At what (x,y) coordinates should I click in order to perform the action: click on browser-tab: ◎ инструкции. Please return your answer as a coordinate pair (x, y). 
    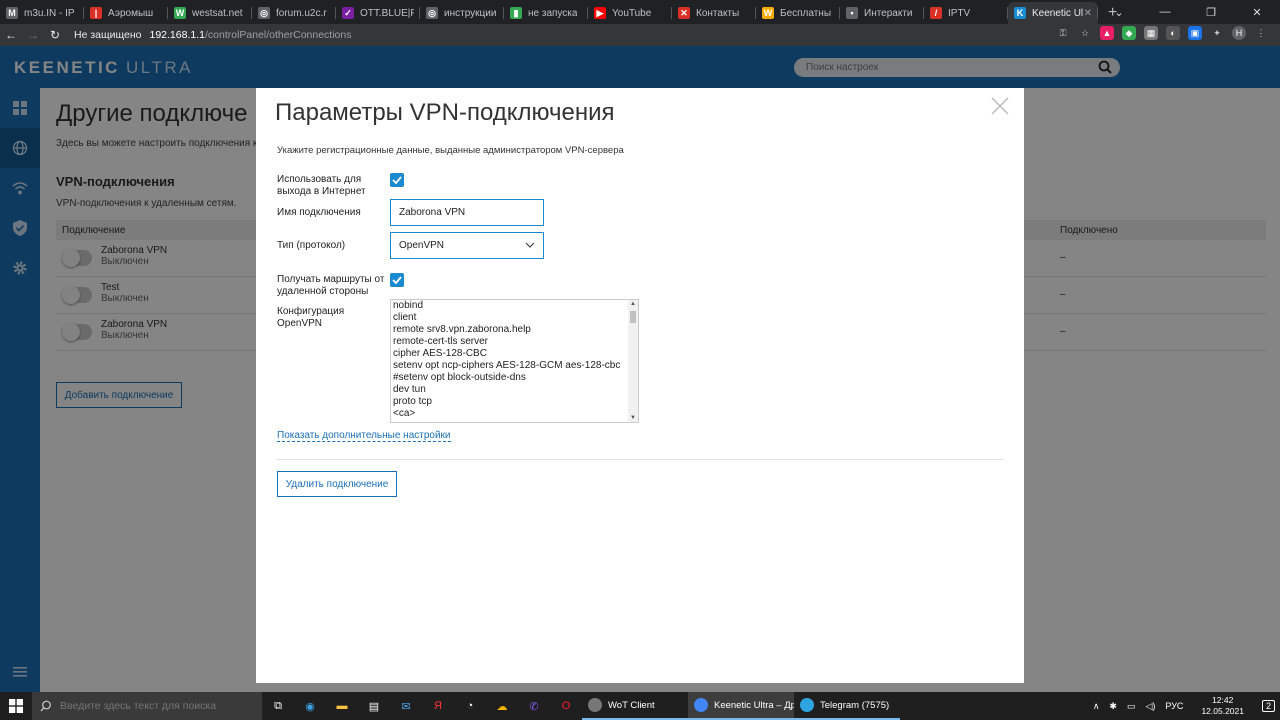
    Looking at the image, I should click on (462, 13).